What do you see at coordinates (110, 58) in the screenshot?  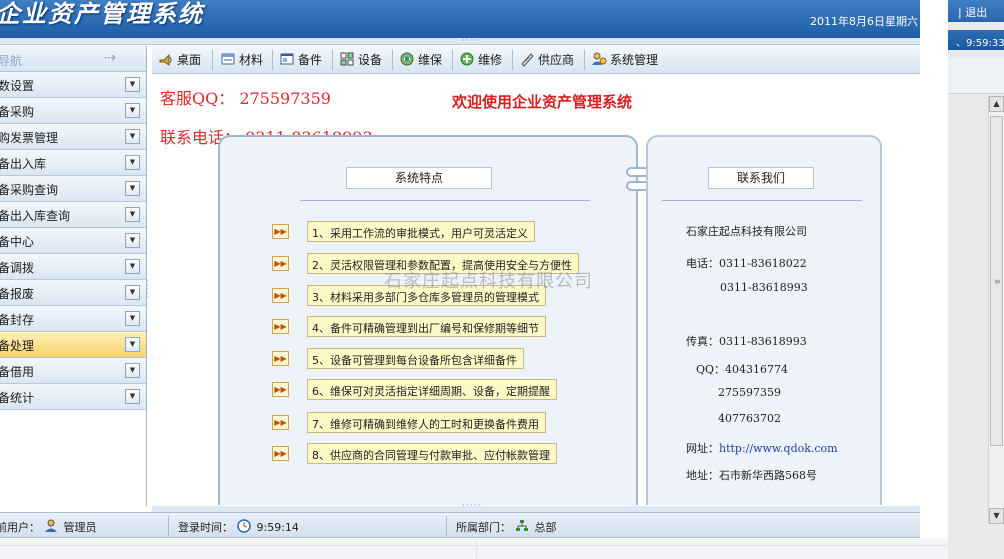 I see `collapse-arrow-icon: ⇢` at bounding box center [110, 58].